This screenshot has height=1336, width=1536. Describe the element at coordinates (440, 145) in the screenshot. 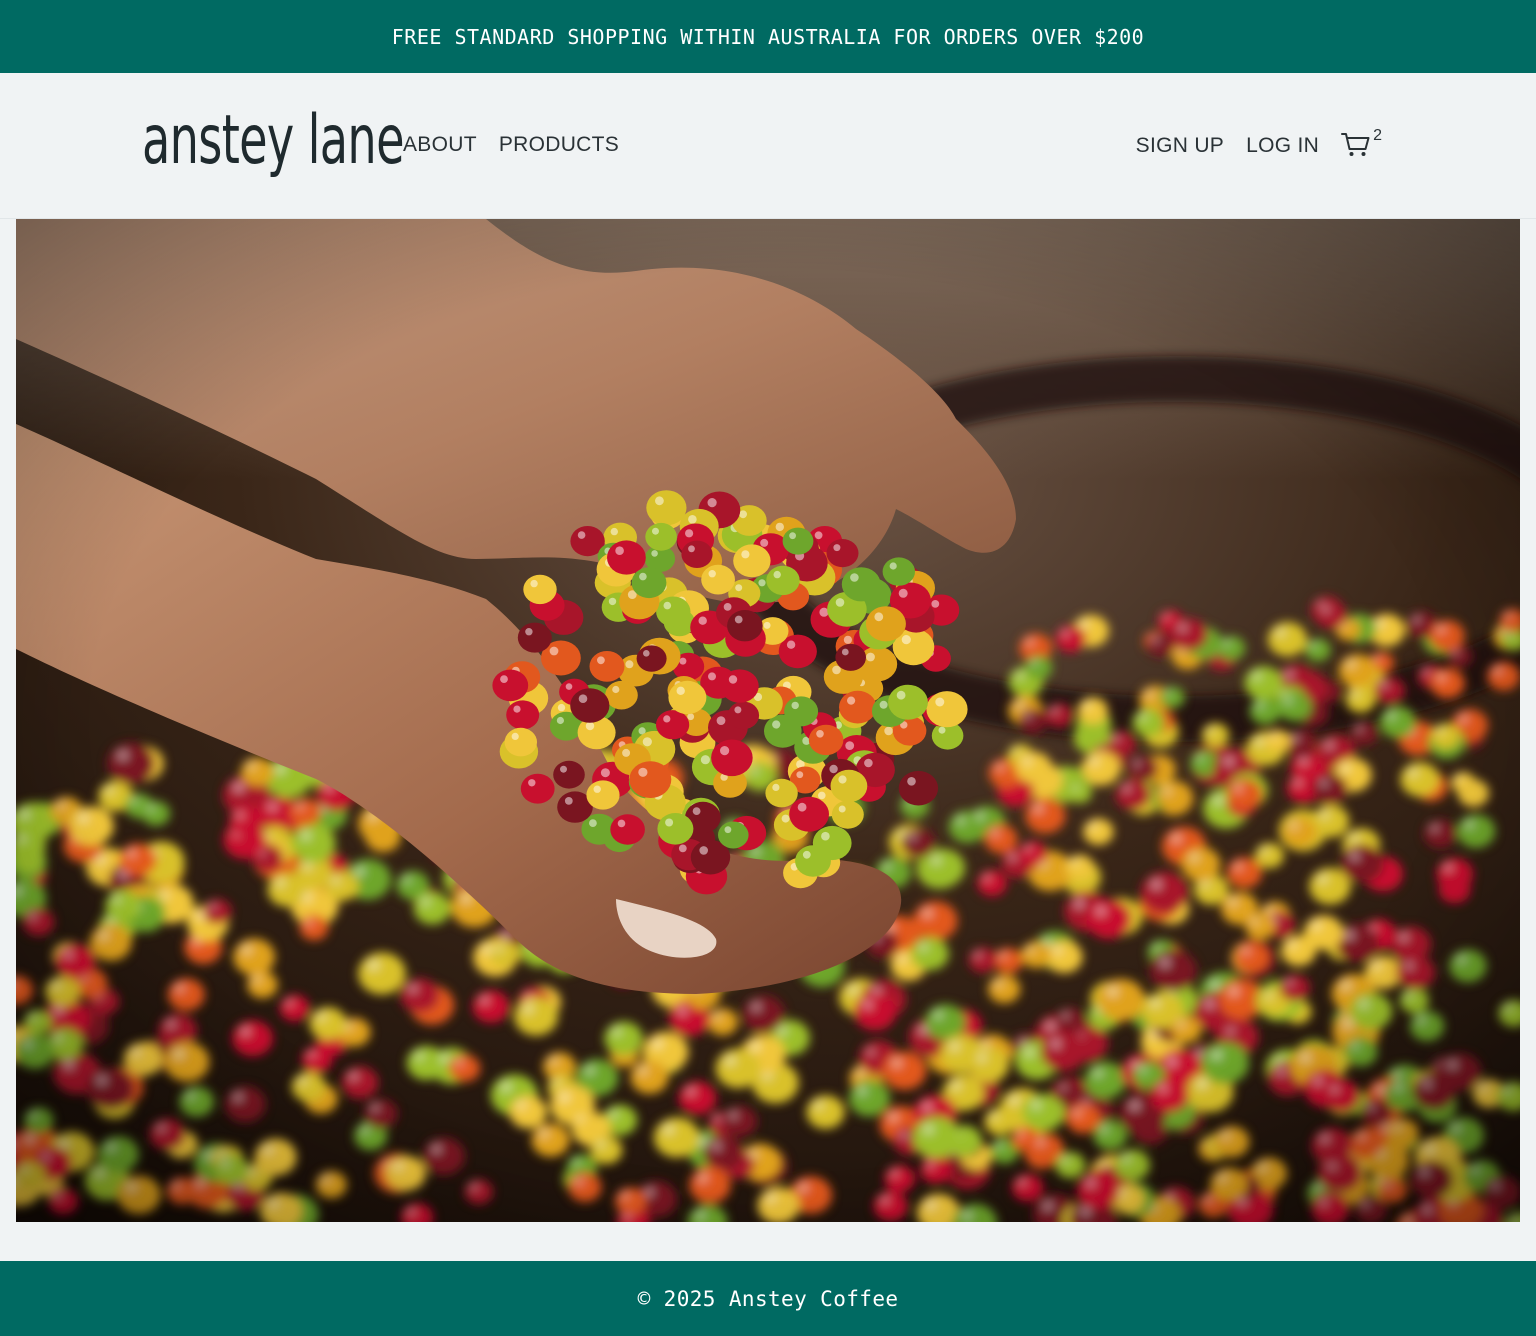

I see `nav-about-link: ABOUT` at that location.